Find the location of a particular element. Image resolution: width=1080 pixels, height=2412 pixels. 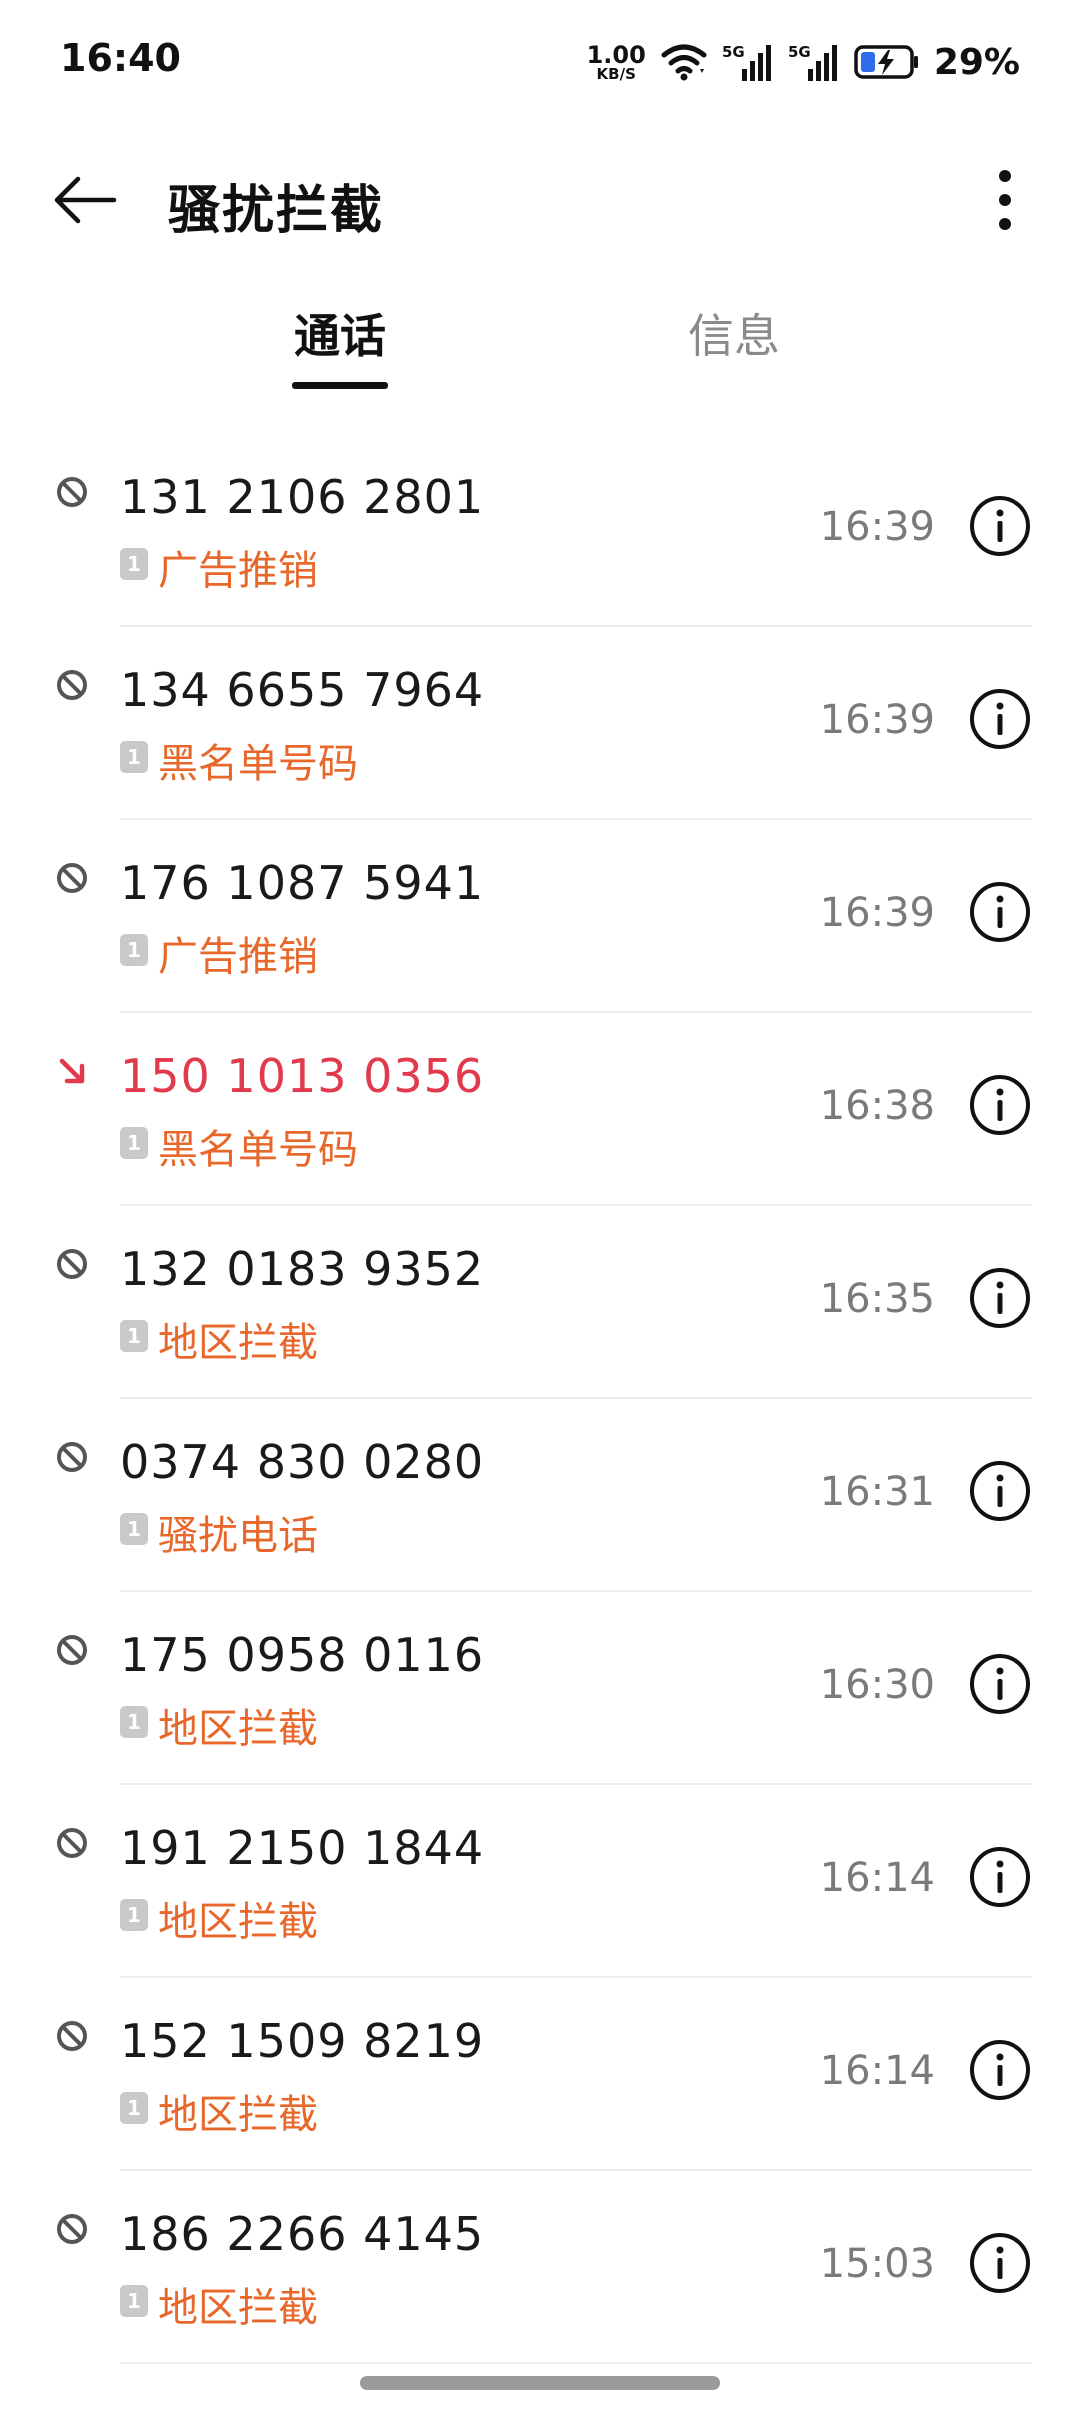

network-speed-value: 1.00 is located at coordinates (616, 54).